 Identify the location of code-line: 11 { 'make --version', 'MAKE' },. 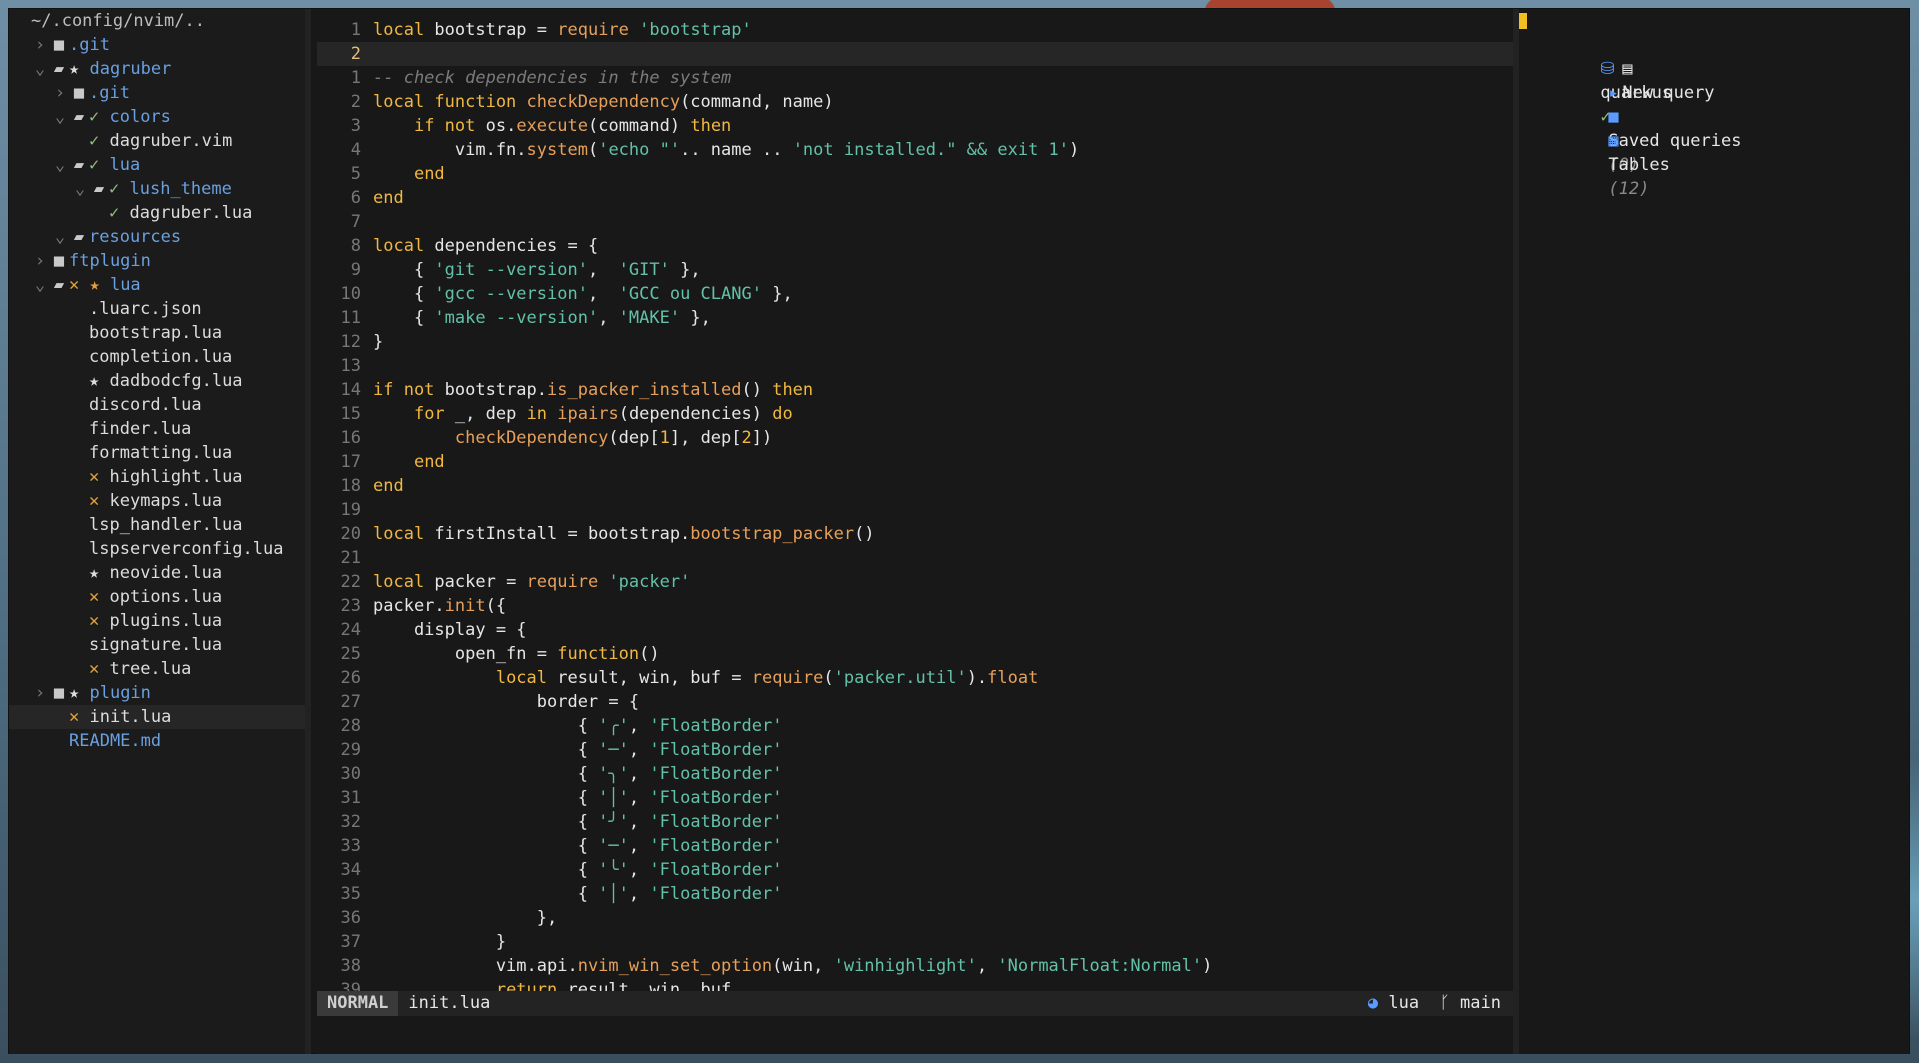
(915, 318).